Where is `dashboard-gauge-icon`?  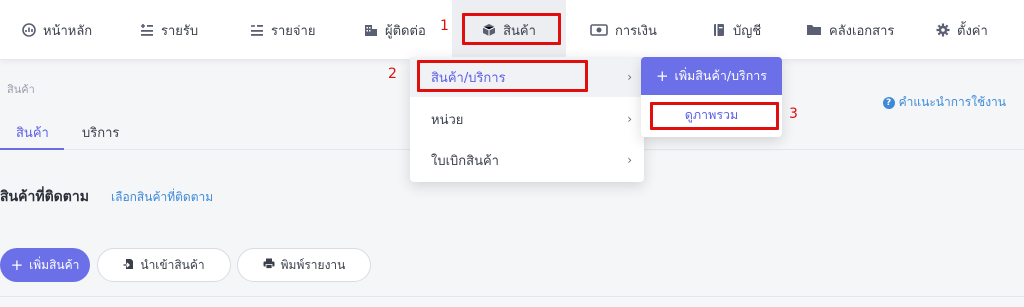
dashboard-gauge-icon is located at coordinates (29, 30).